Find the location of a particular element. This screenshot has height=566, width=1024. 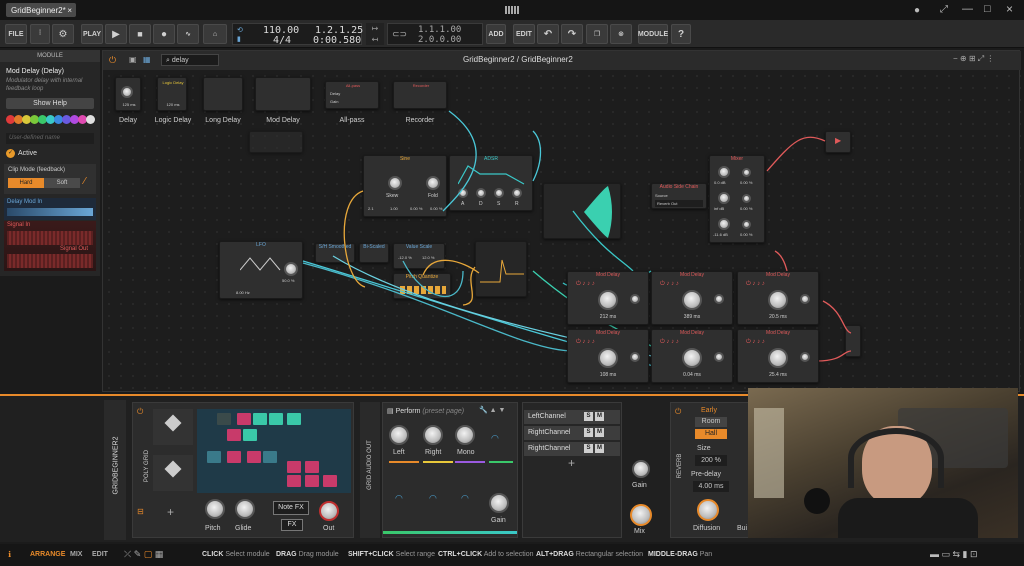

punch-icon: ⌂ is located at coordinates (215, 34).